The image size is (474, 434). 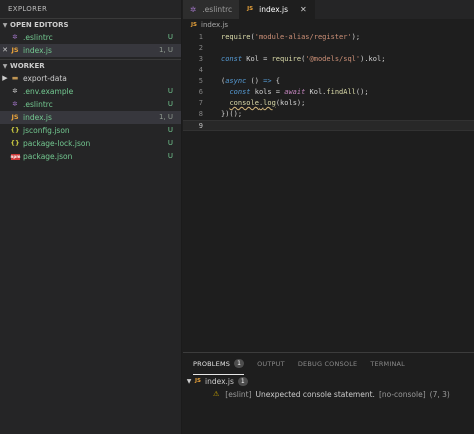 I want to click on worker-header: ▼ WORKER, so click(x=90, y=65).